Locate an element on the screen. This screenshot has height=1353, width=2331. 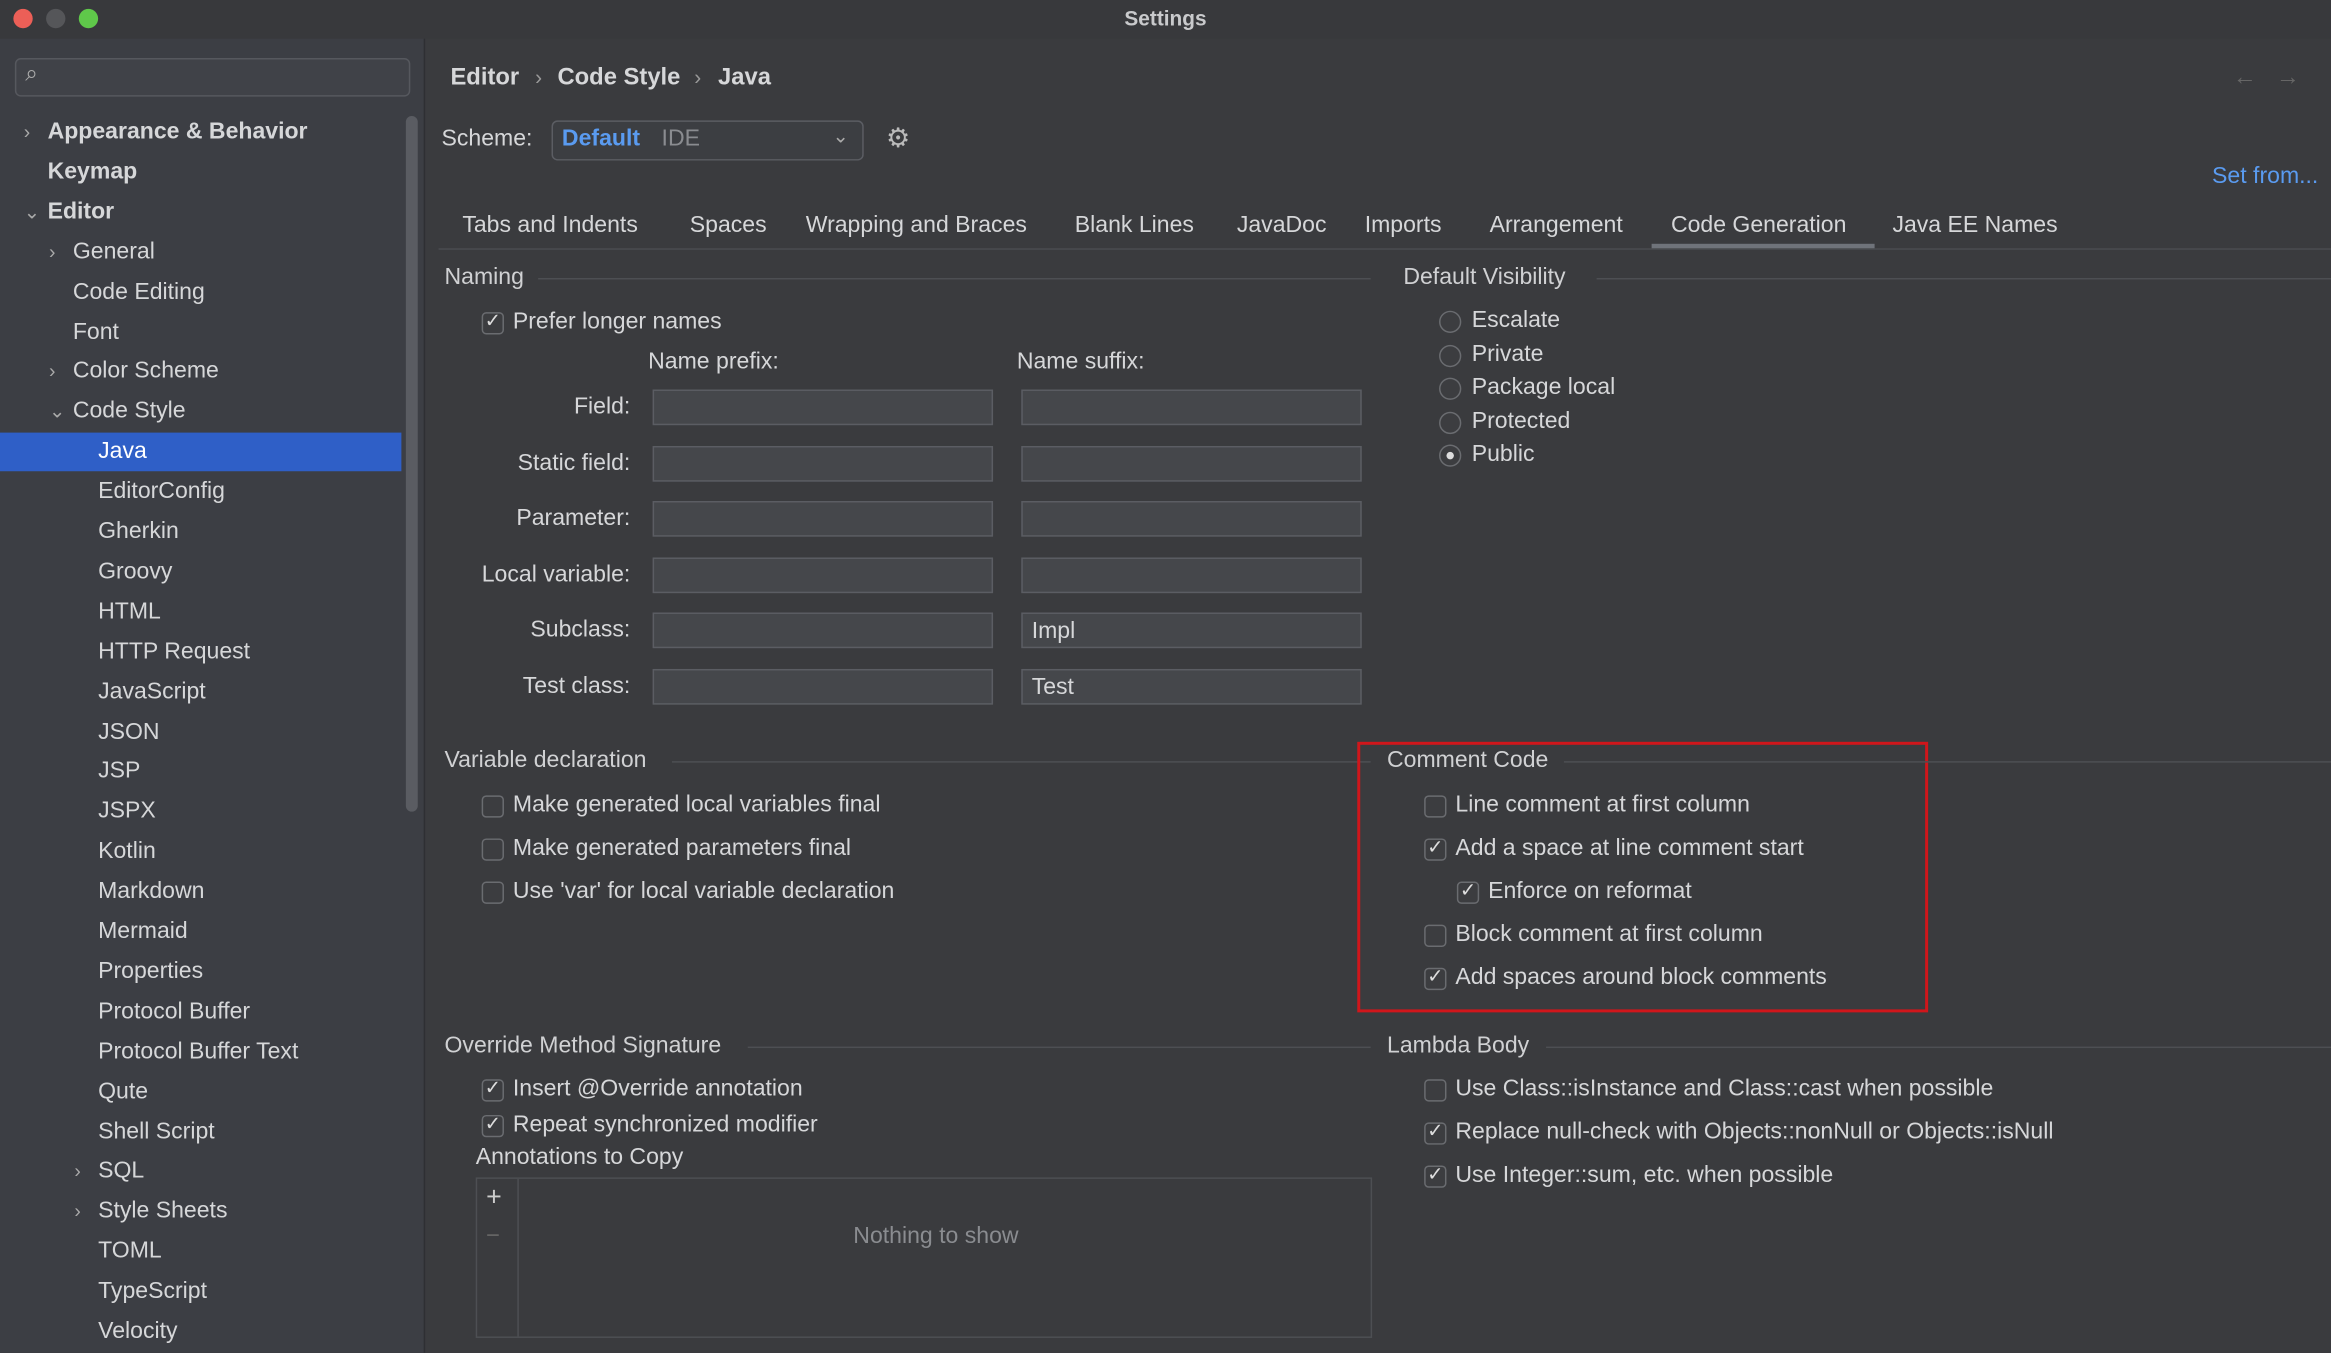
field-prefix-input is located at coordinates (823, 407).